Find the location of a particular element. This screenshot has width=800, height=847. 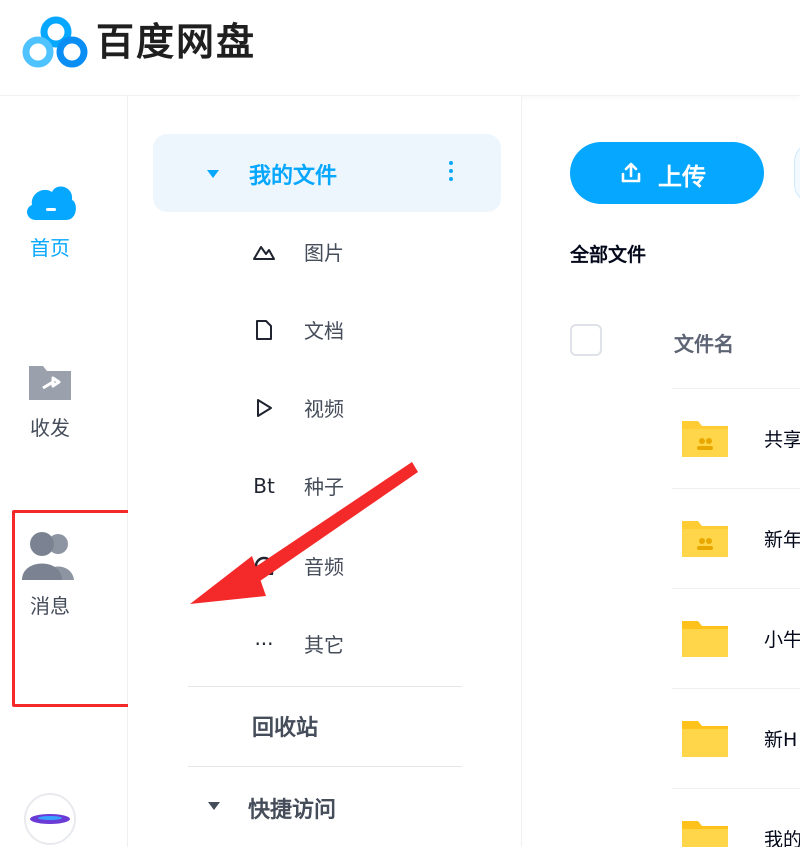

nav-item-documents: 文档 is located at coordinates (370, 330).